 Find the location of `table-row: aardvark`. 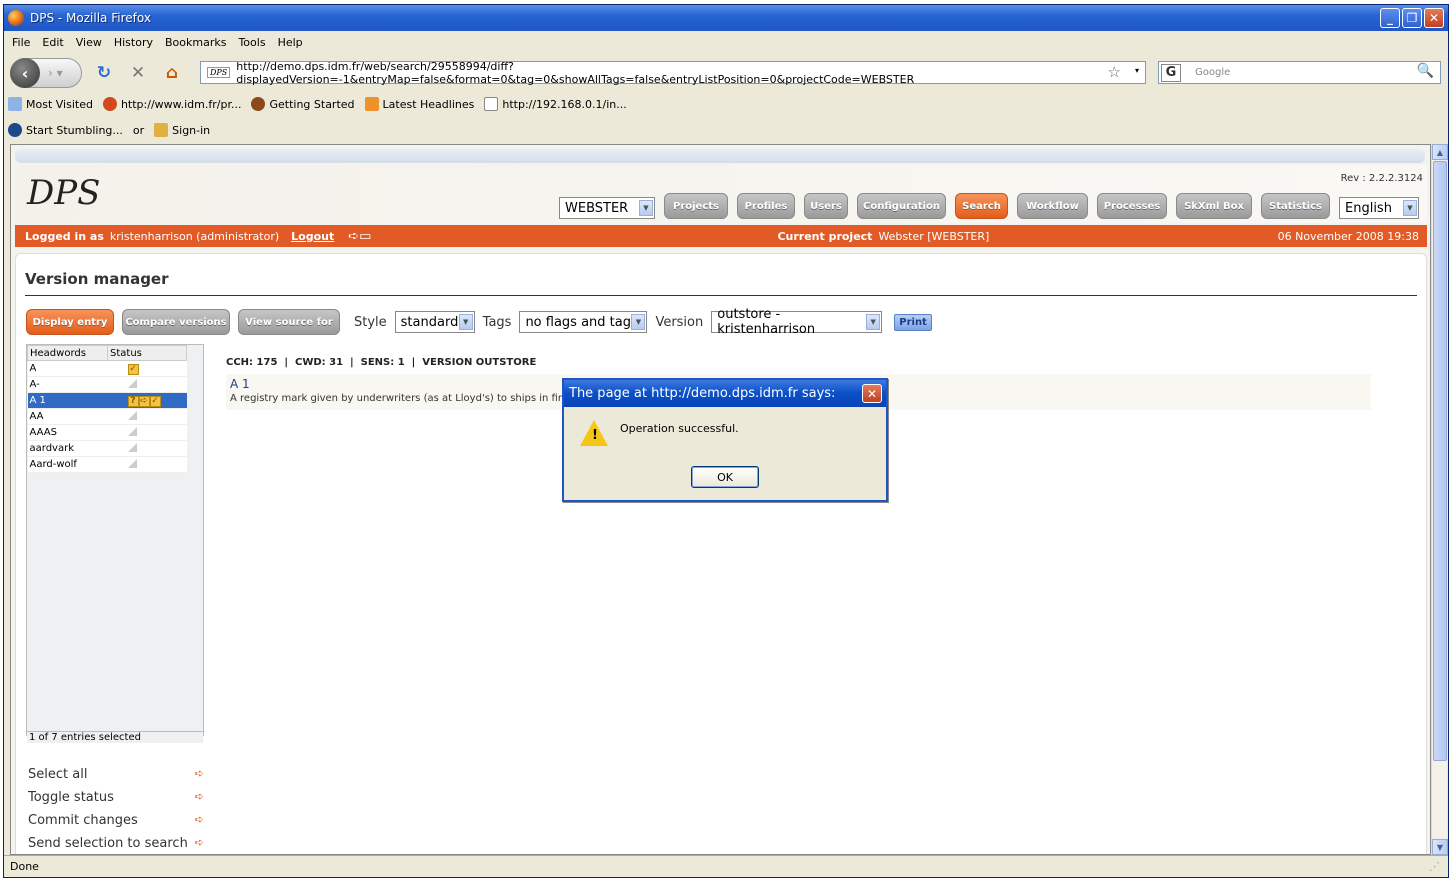

table-row: aardvark is located at coordinates (107, 448).